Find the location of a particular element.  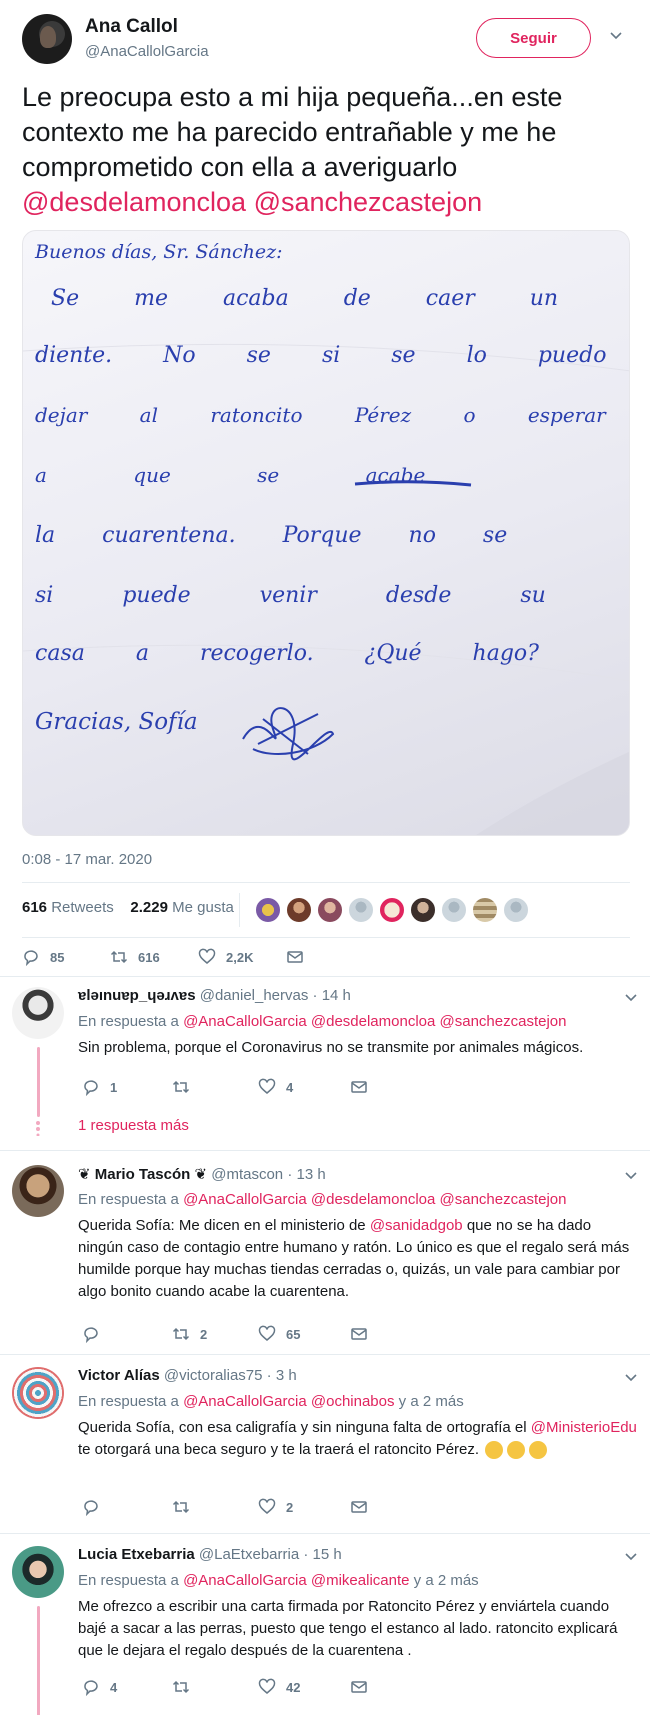

likes-count: 2.229 is located at coordinates (149, 907).